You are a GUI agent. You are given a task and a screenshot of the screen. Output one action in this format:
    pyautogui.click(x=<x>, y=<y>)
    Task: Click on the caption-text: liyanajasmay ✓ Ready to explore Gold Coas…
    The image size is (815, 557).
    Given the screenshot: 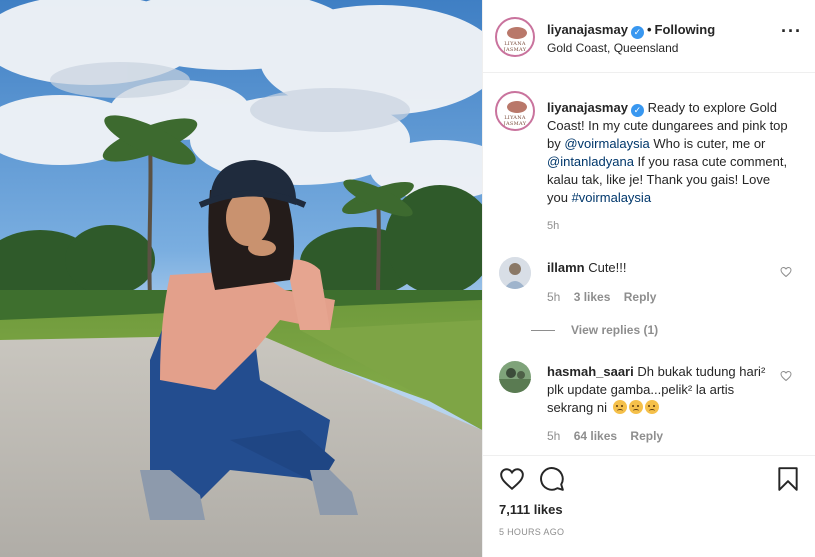 What is the action you would take?
    pyautogui.click(x=669, y=153)
    